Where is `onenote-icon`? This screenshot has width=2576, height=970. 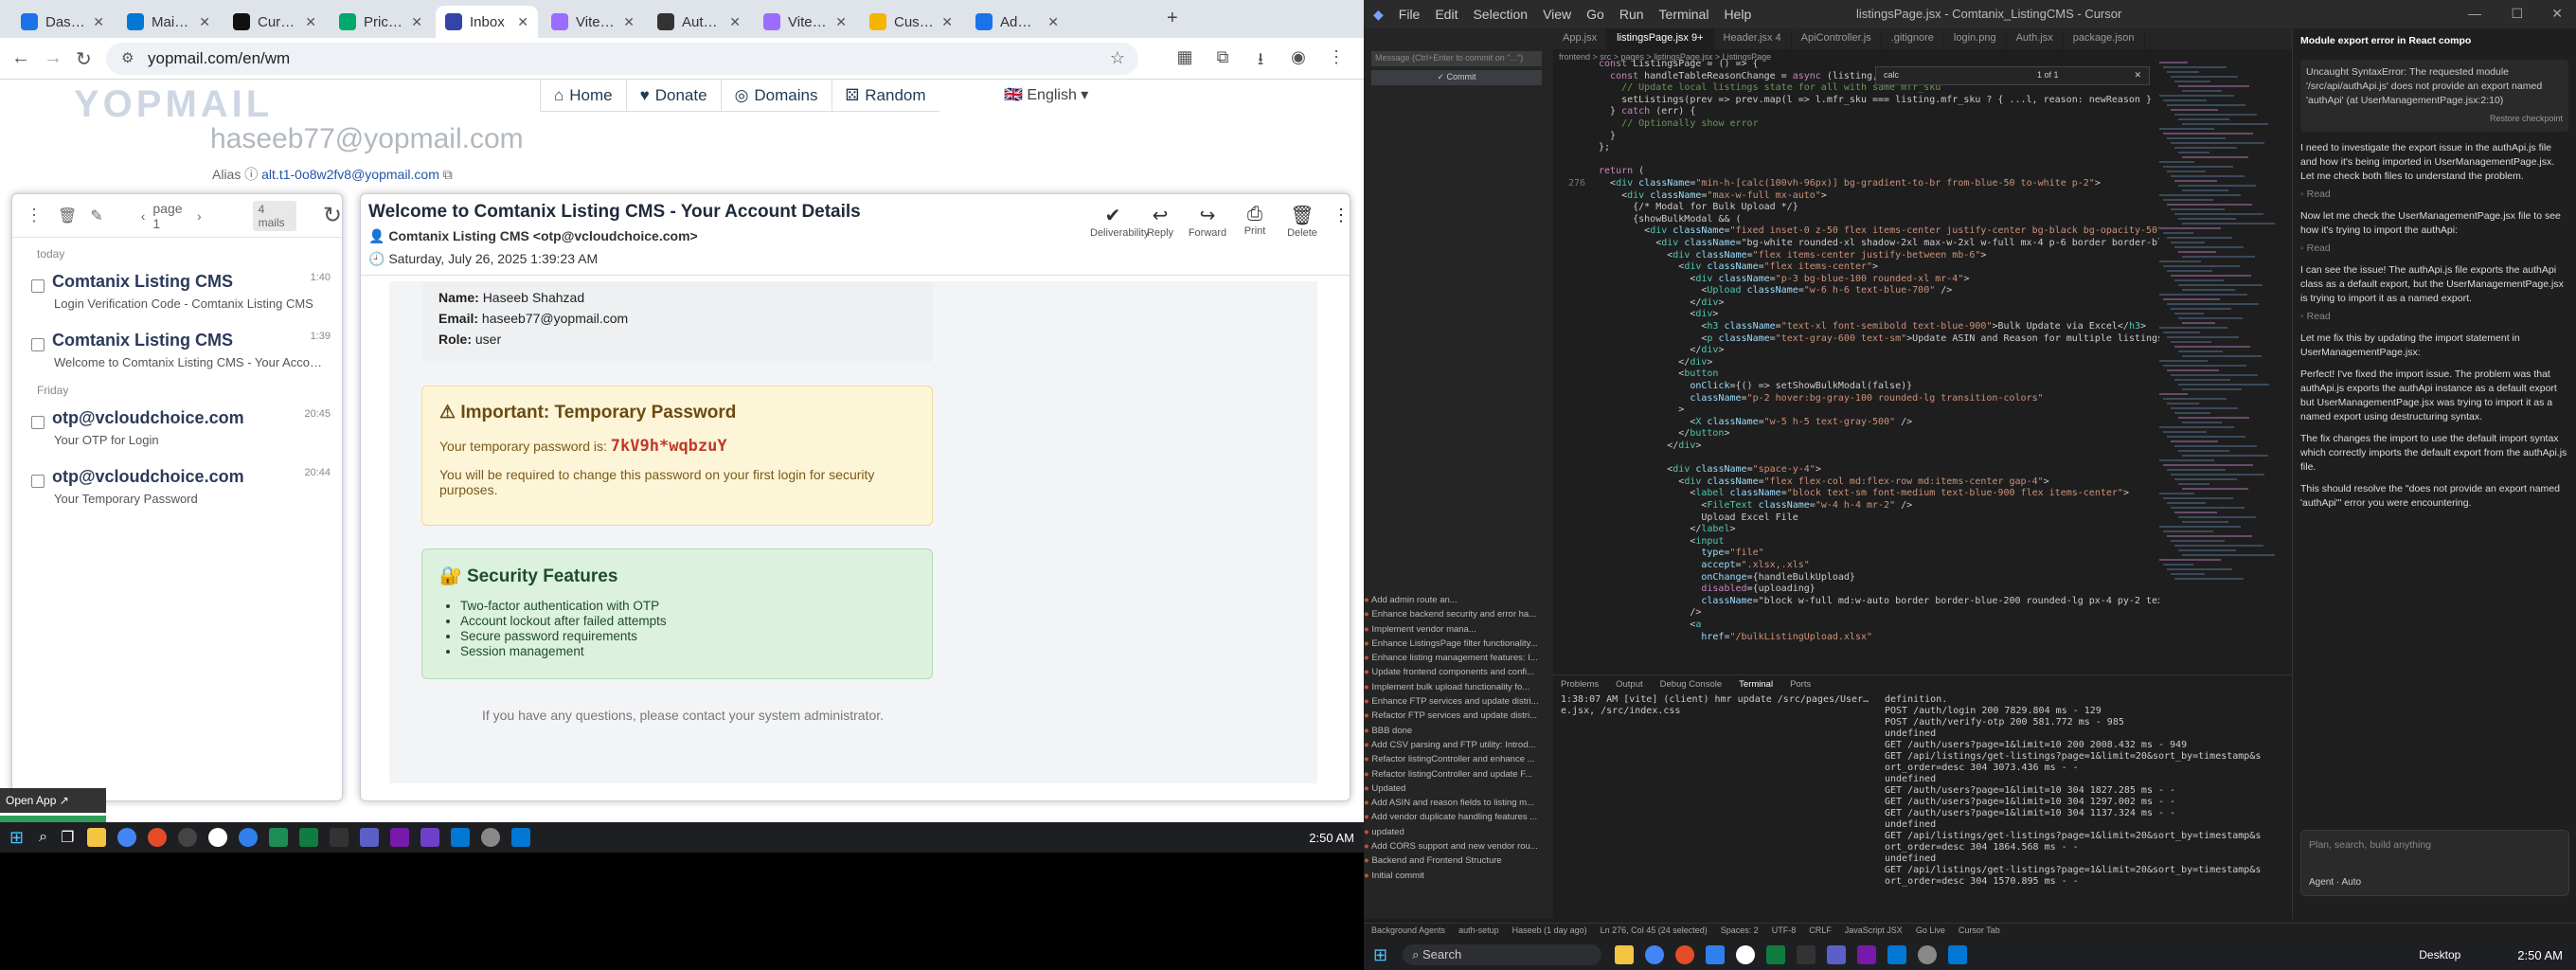 onenote-icon is located at coordinates (400, 837).